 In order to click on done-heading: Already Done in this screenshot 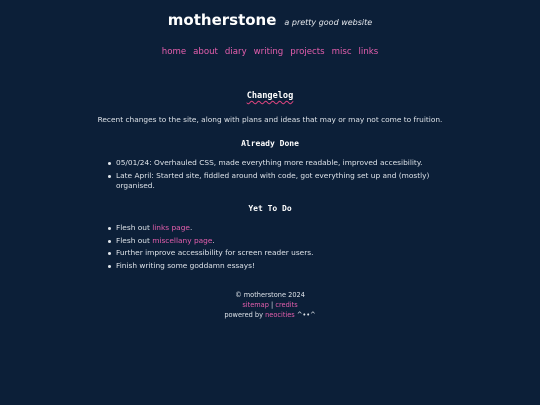, I will do `click(270, 144)`.